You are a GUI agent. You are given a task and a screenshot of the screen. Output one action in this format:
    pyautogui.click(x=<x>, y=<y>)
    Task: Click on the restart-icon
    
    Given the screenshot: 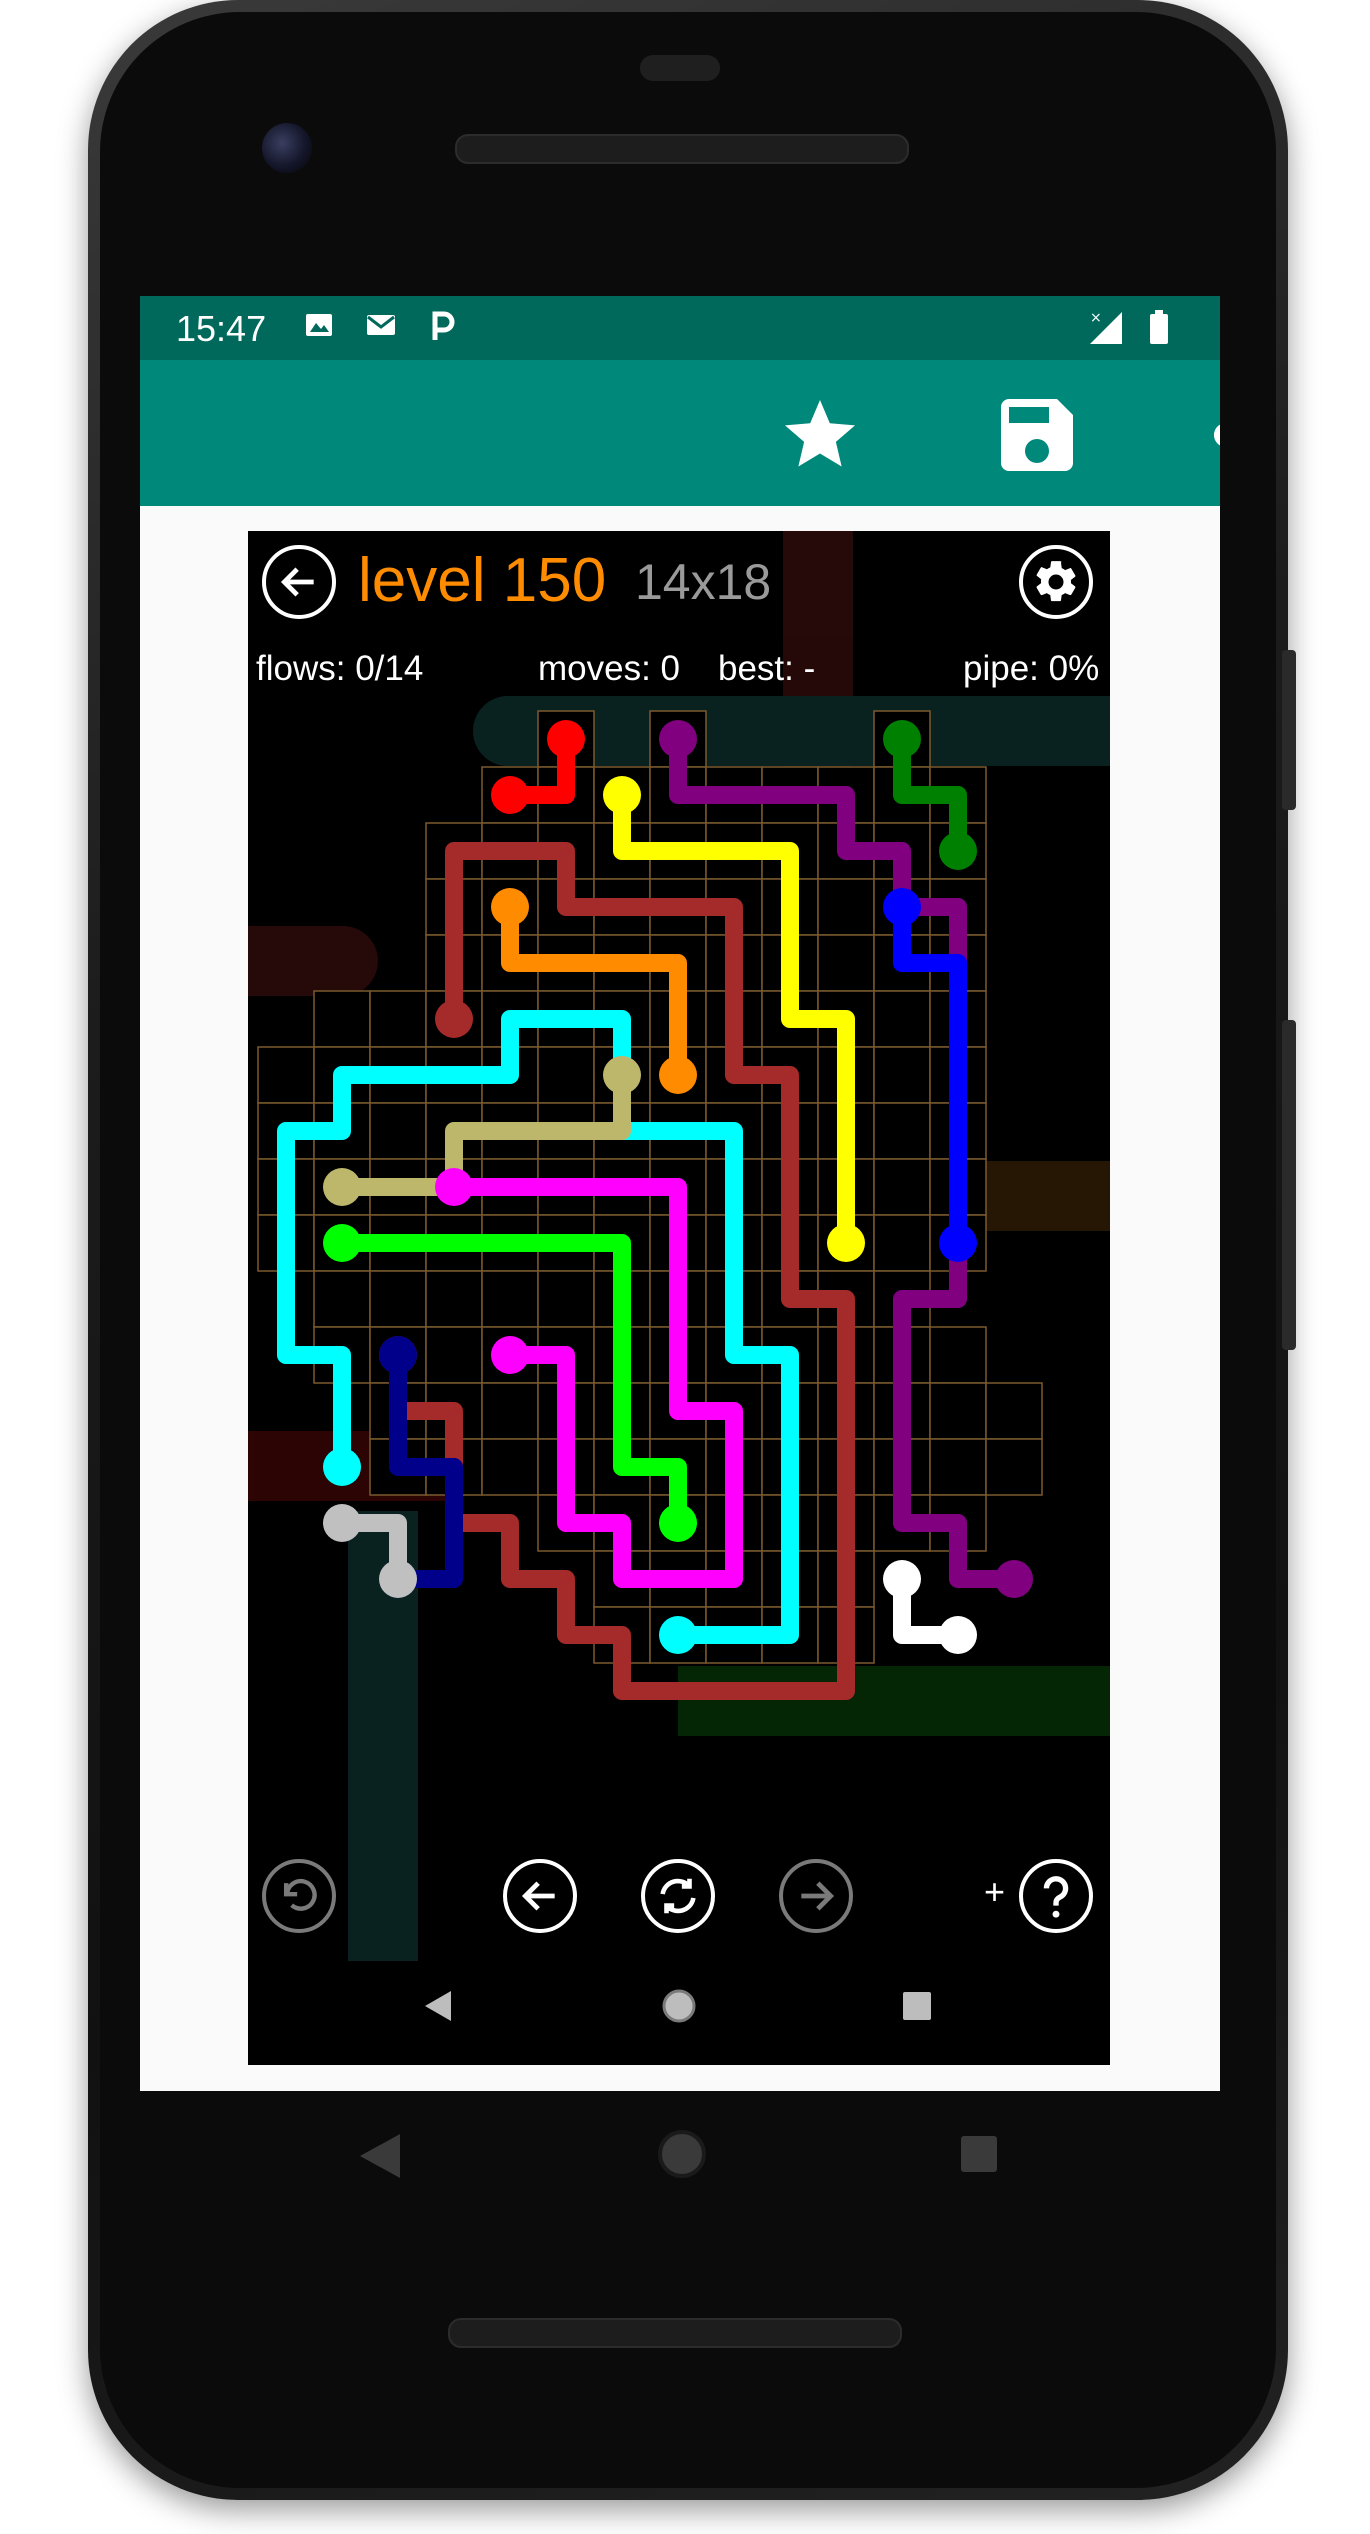 What is the action you would take?
    pyautogui.click(x=678, y=1896)
    